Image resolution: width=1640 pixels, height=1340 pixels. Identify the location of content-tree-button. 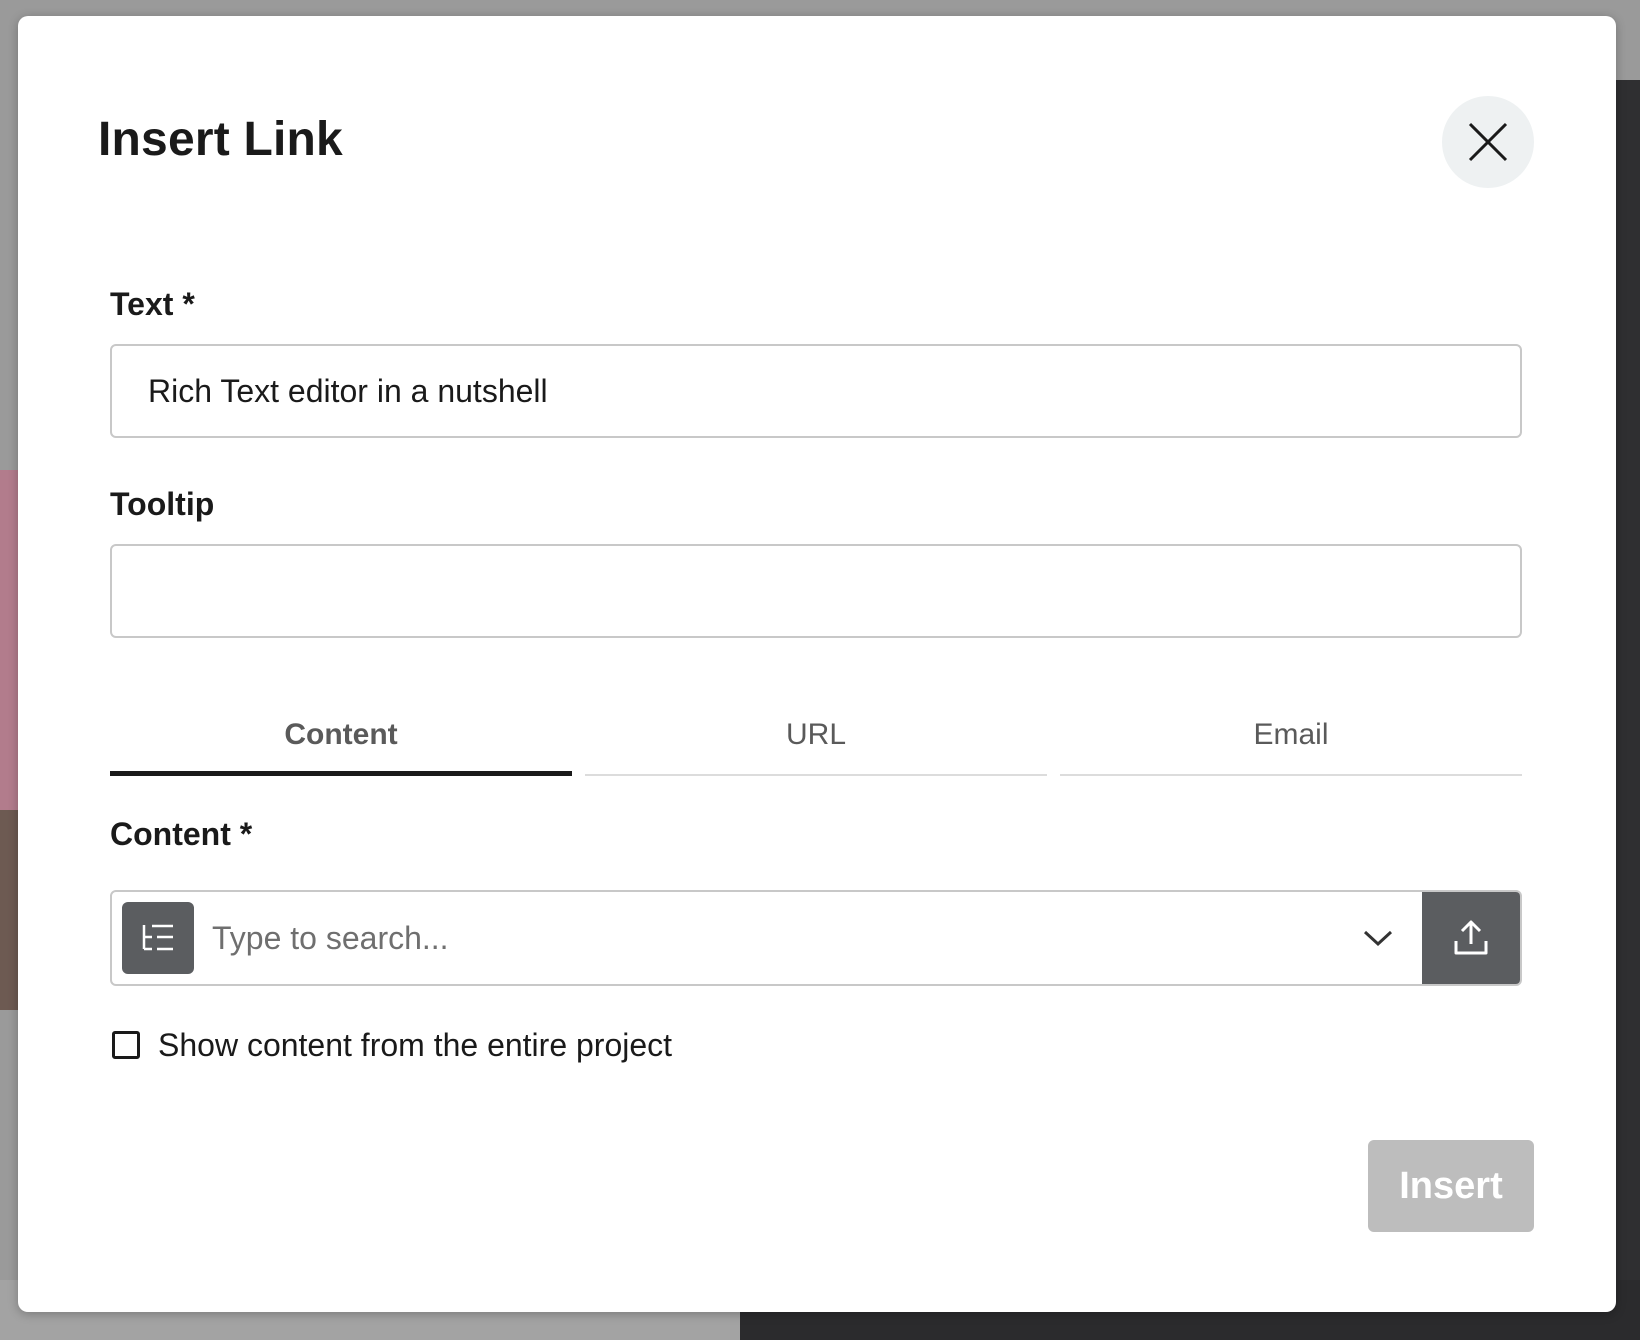
(158, 938).